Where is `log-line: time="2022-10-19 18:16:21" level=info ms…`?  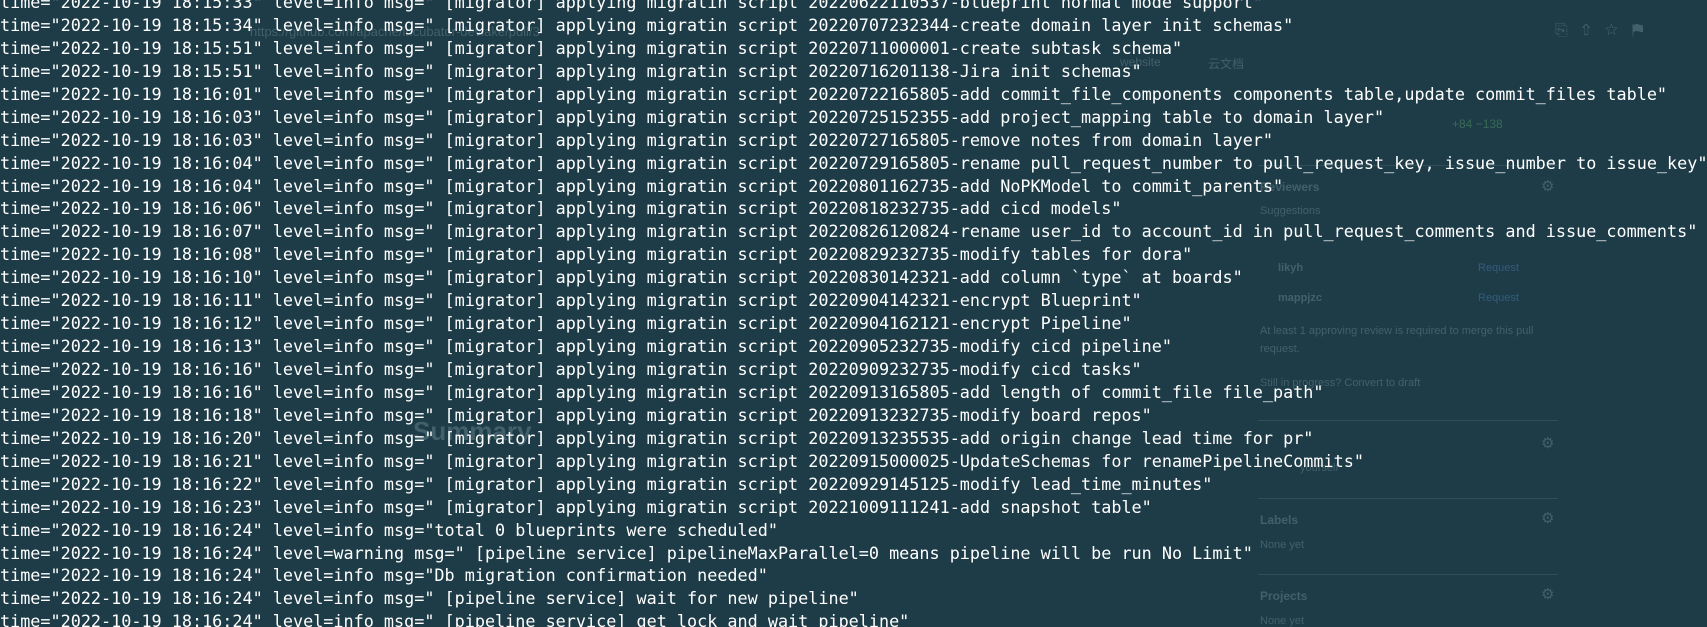 log-line: time="2022-10-19 18:16:21" level=info ms… is located at coordinates (682, 460).